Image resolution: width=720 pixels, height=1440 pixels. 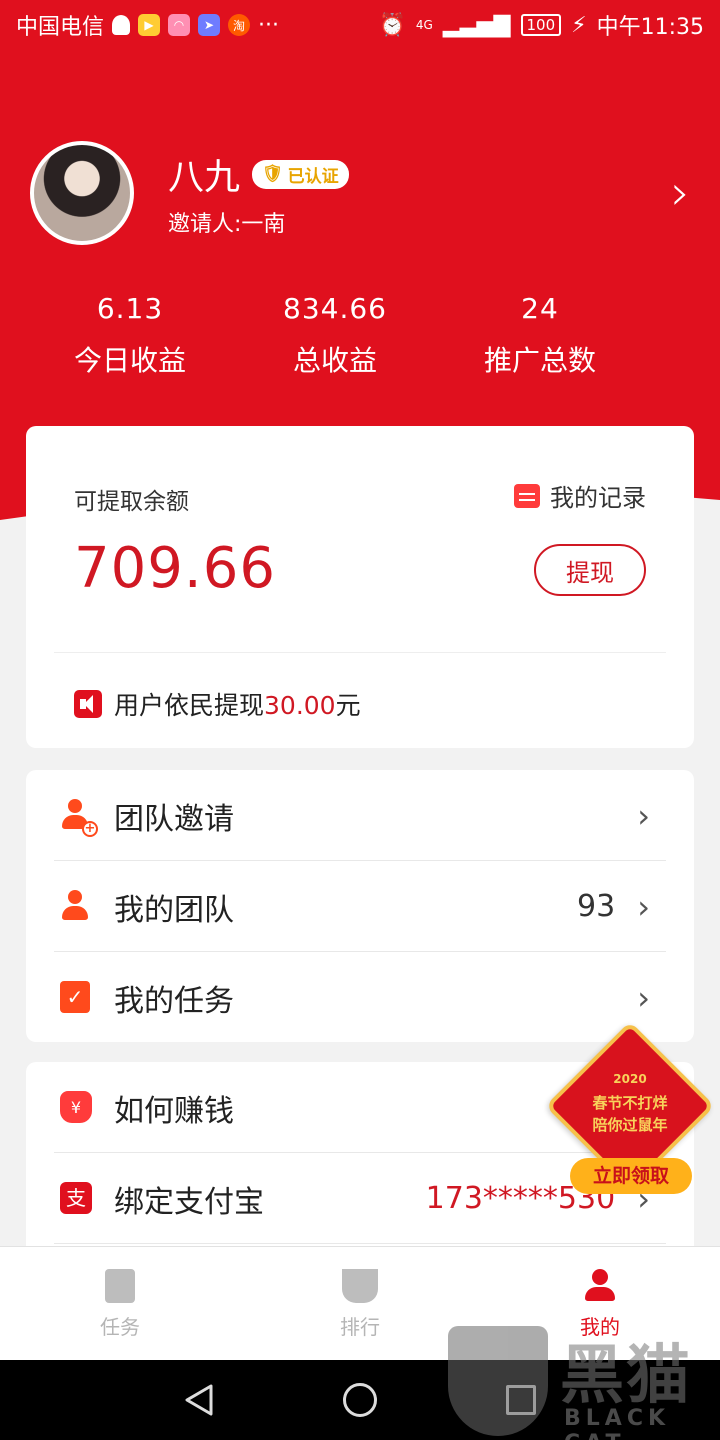 What do you see at coordinates (120, 1327) in the screenshot?
I see `tab-label: 任务` at bounding box center [120, 1327].